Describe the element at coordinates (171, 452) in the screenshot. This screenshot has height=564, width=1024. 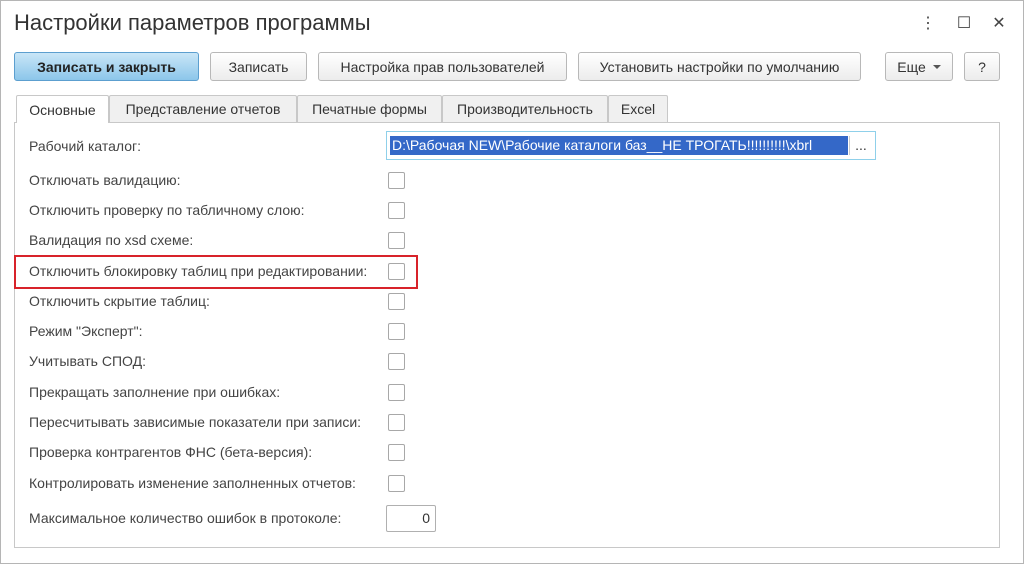
I see `checkbox-label: Проверка контрагентов ФНС (бета-версия):` at that location.